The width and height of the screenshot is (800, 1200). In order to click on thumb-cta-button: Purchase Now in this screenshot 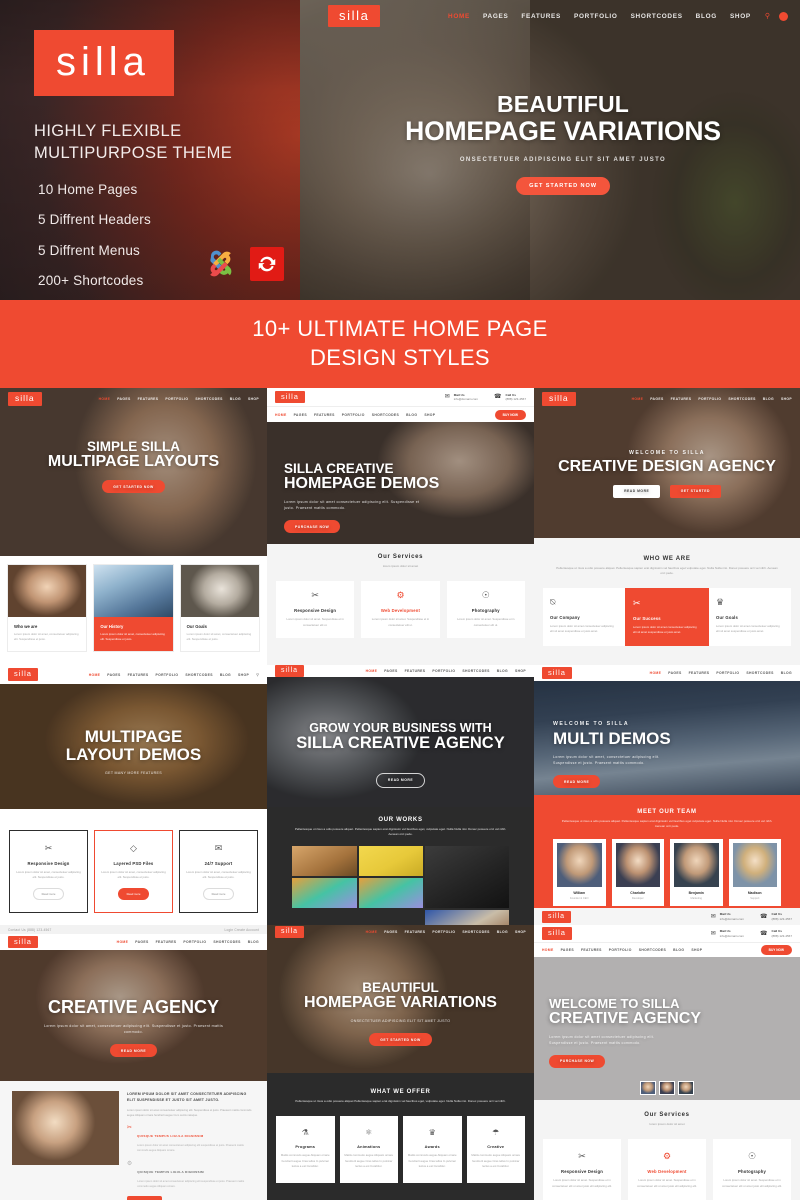, I will do `click(312, 527)`.